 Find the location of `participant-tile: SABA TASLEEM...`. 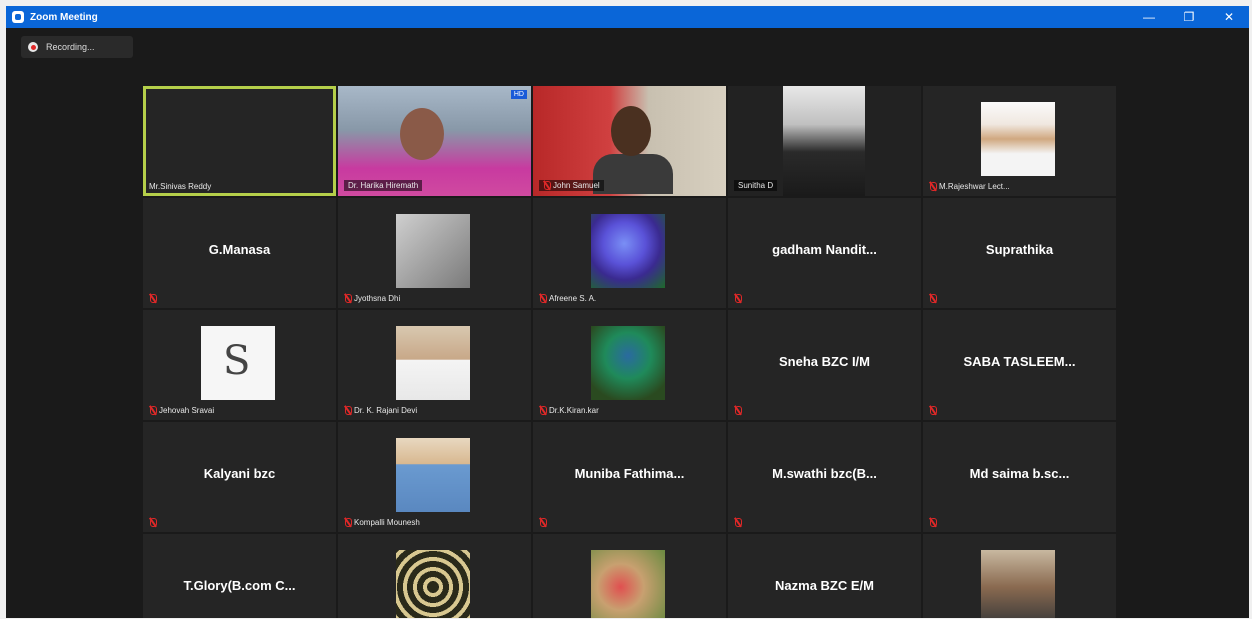

participant-tile: SABA TASLEEM... is located at coordinates (1019, 365).